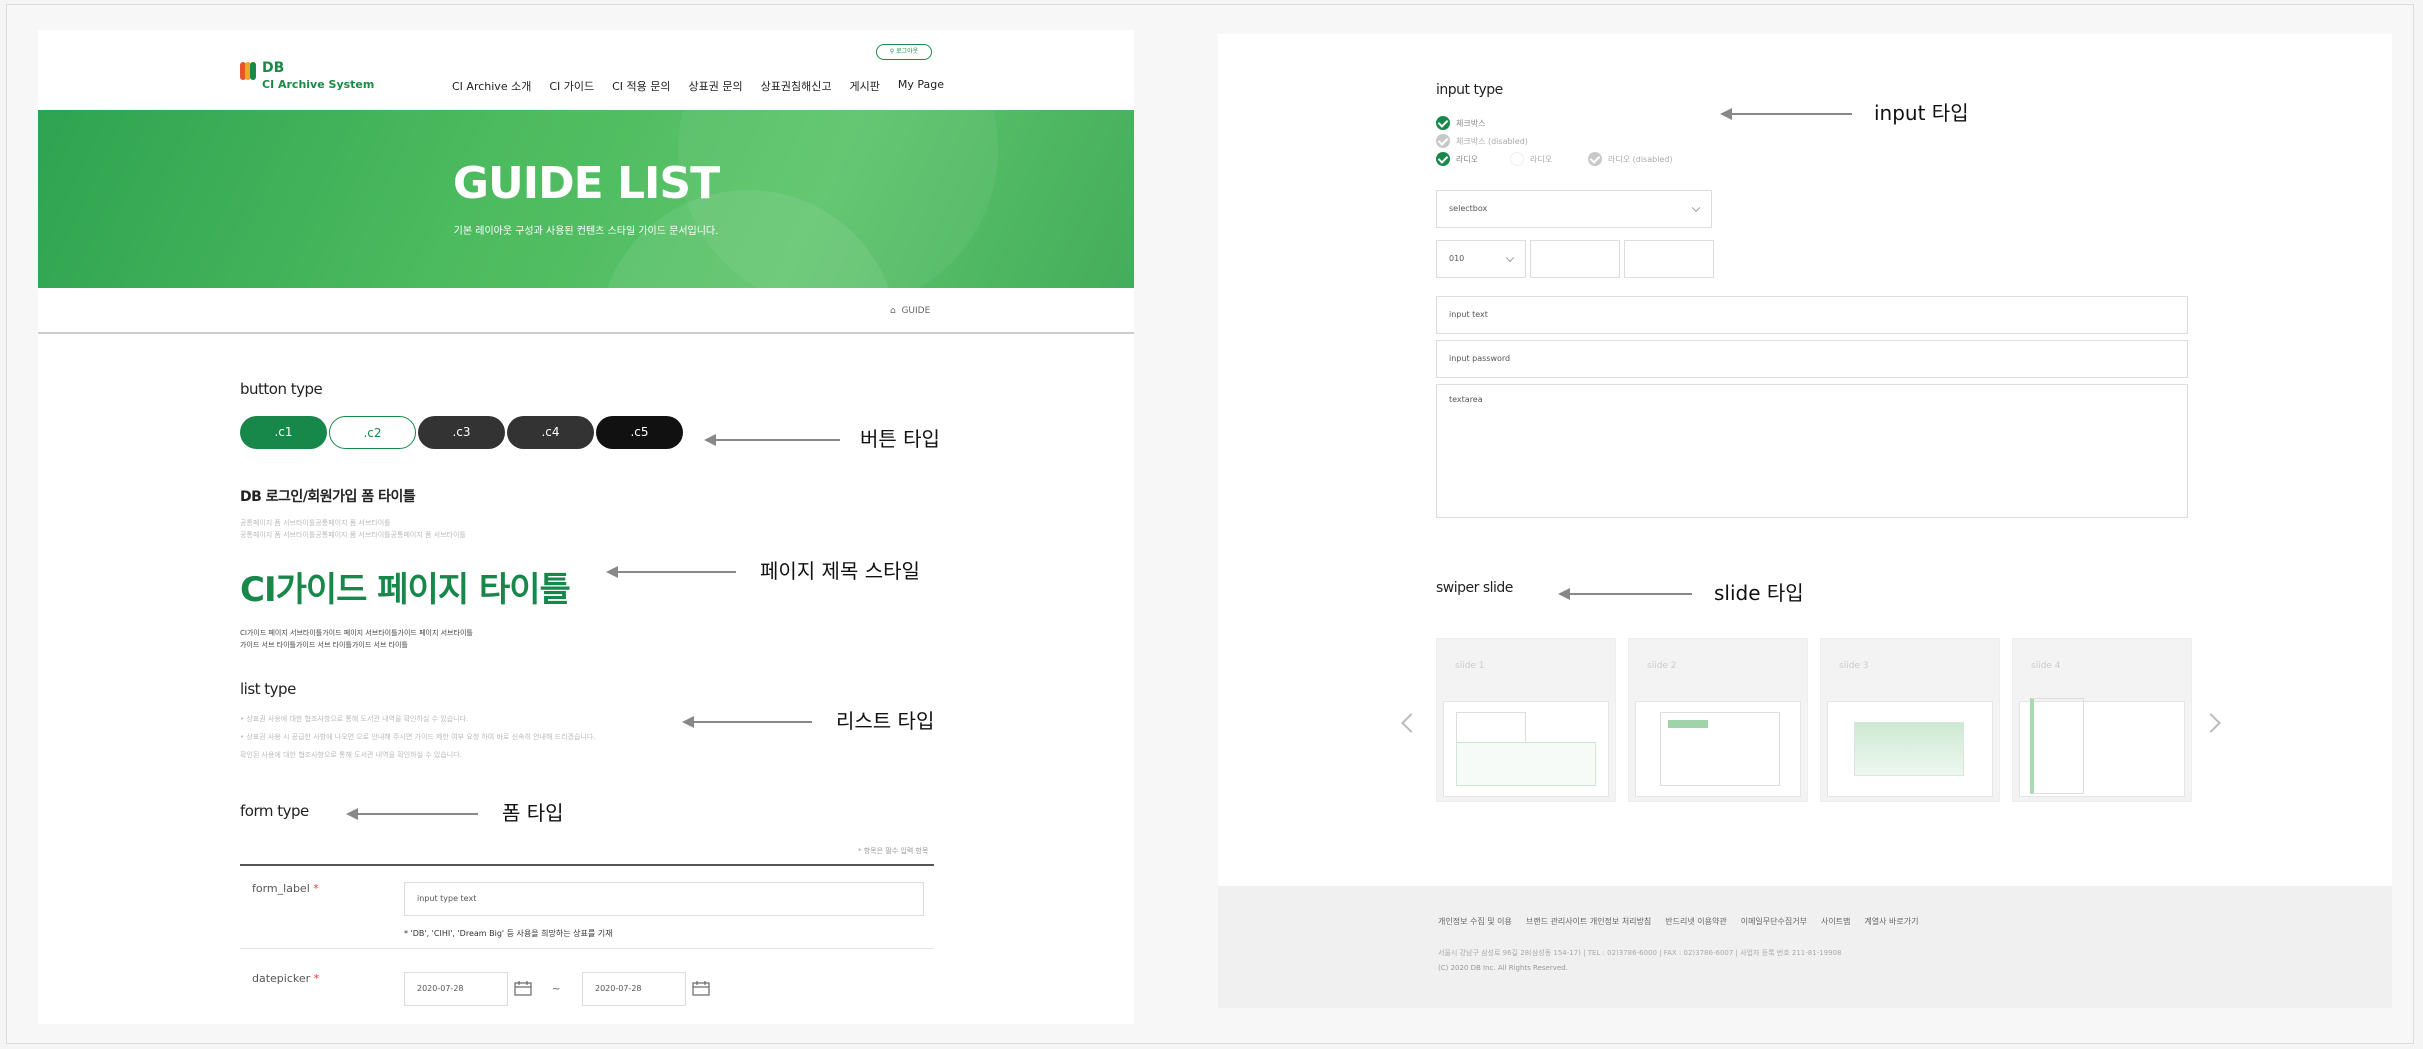  What do you see at coordinates (1835, 921) in the screenshot?
I see `footer-link: 사이트맵` at bounding box center [1835, 921].